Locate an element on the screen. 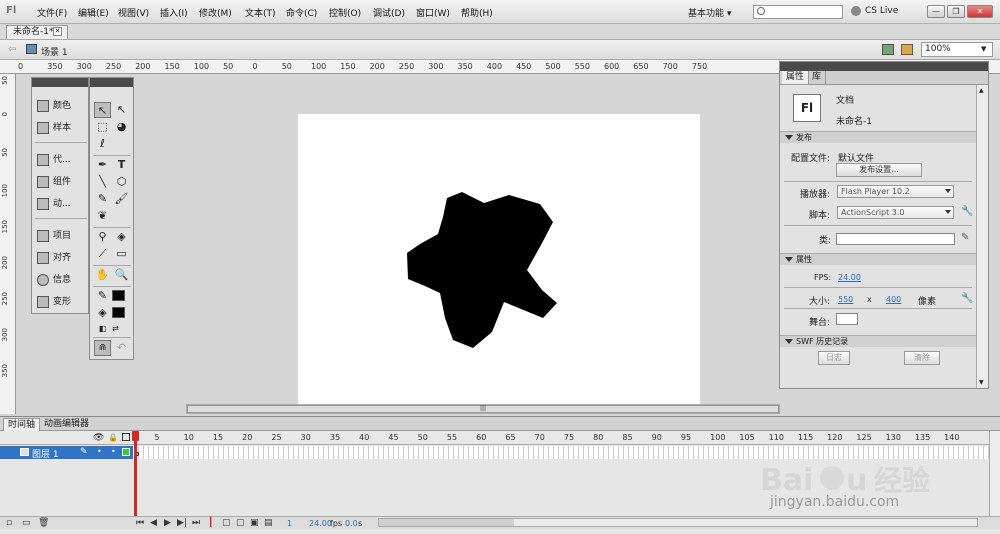 Image resolution: width=1000 pixels, height=534 pixels. stage-color-swatch is located at coordinates (847, 319).